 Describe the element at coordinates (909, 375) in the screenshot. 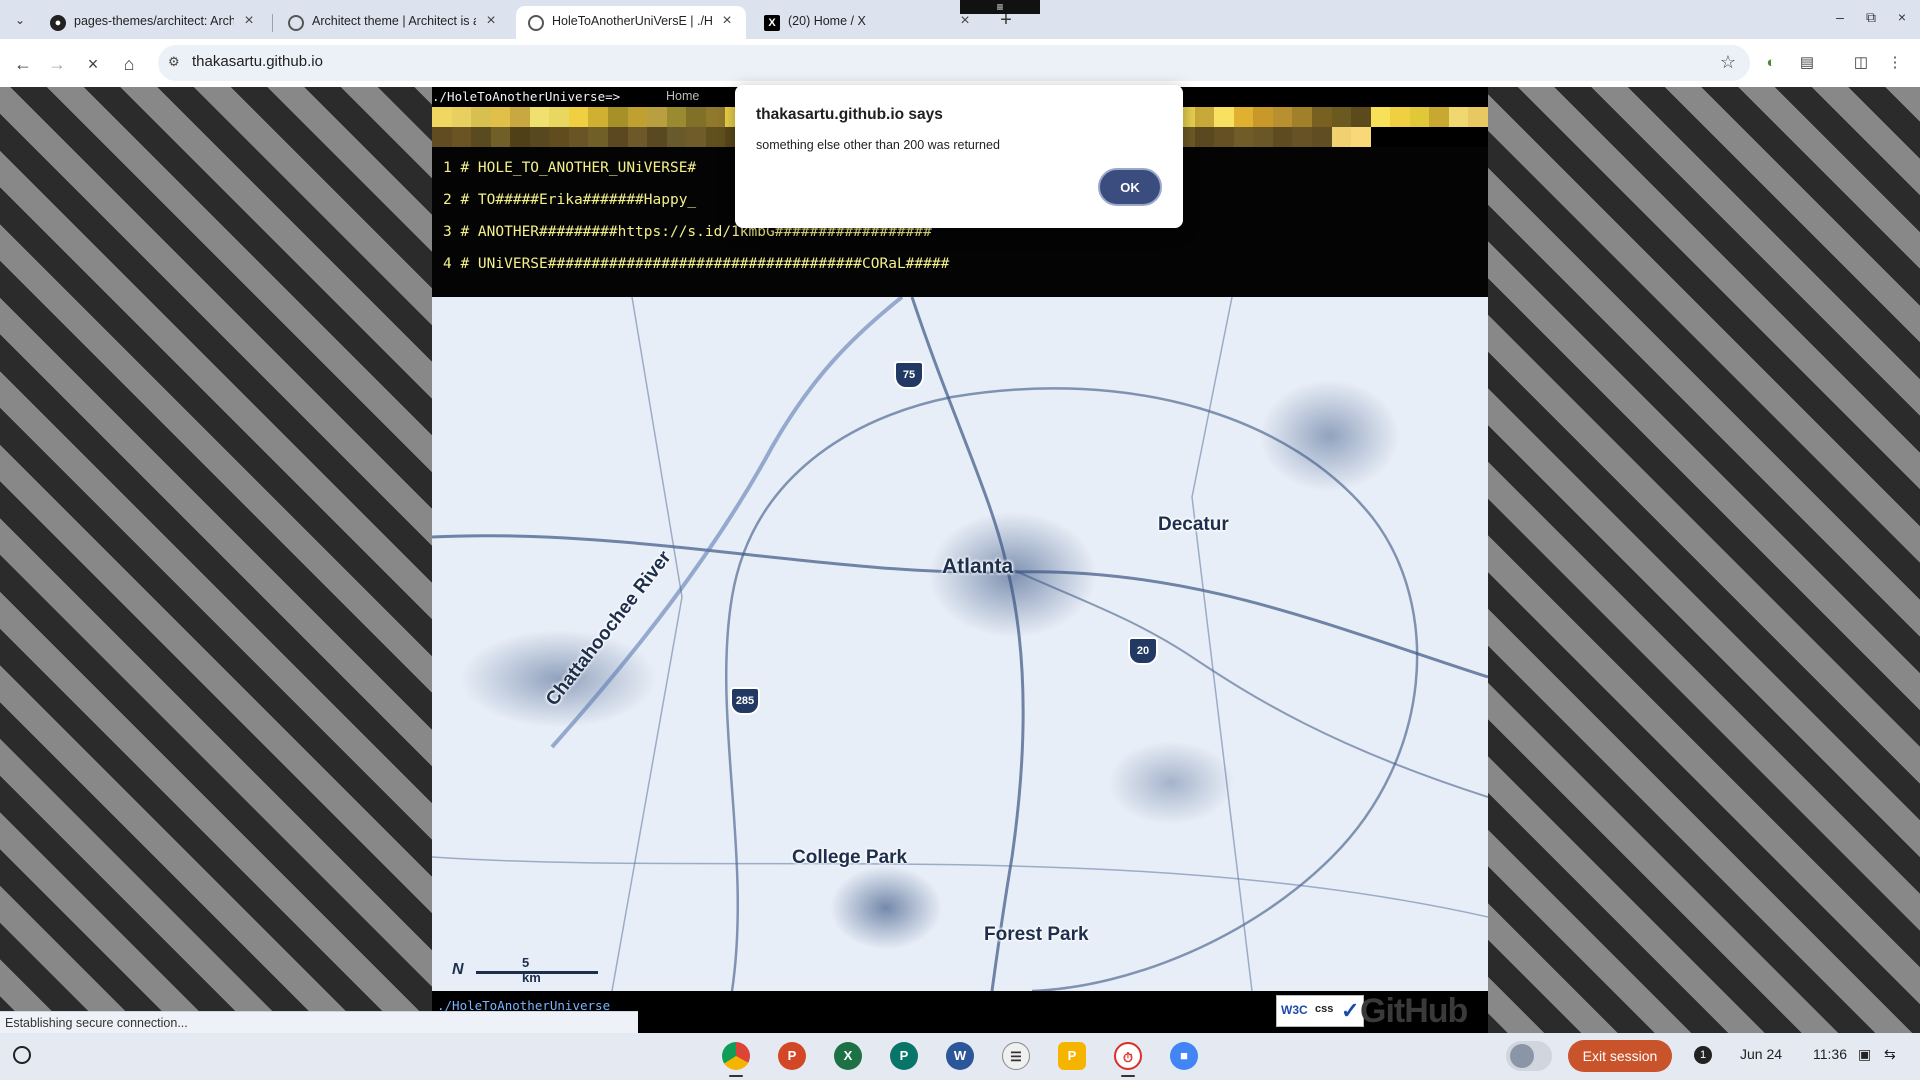

I see `interstate-shield-75: 75` at that location.